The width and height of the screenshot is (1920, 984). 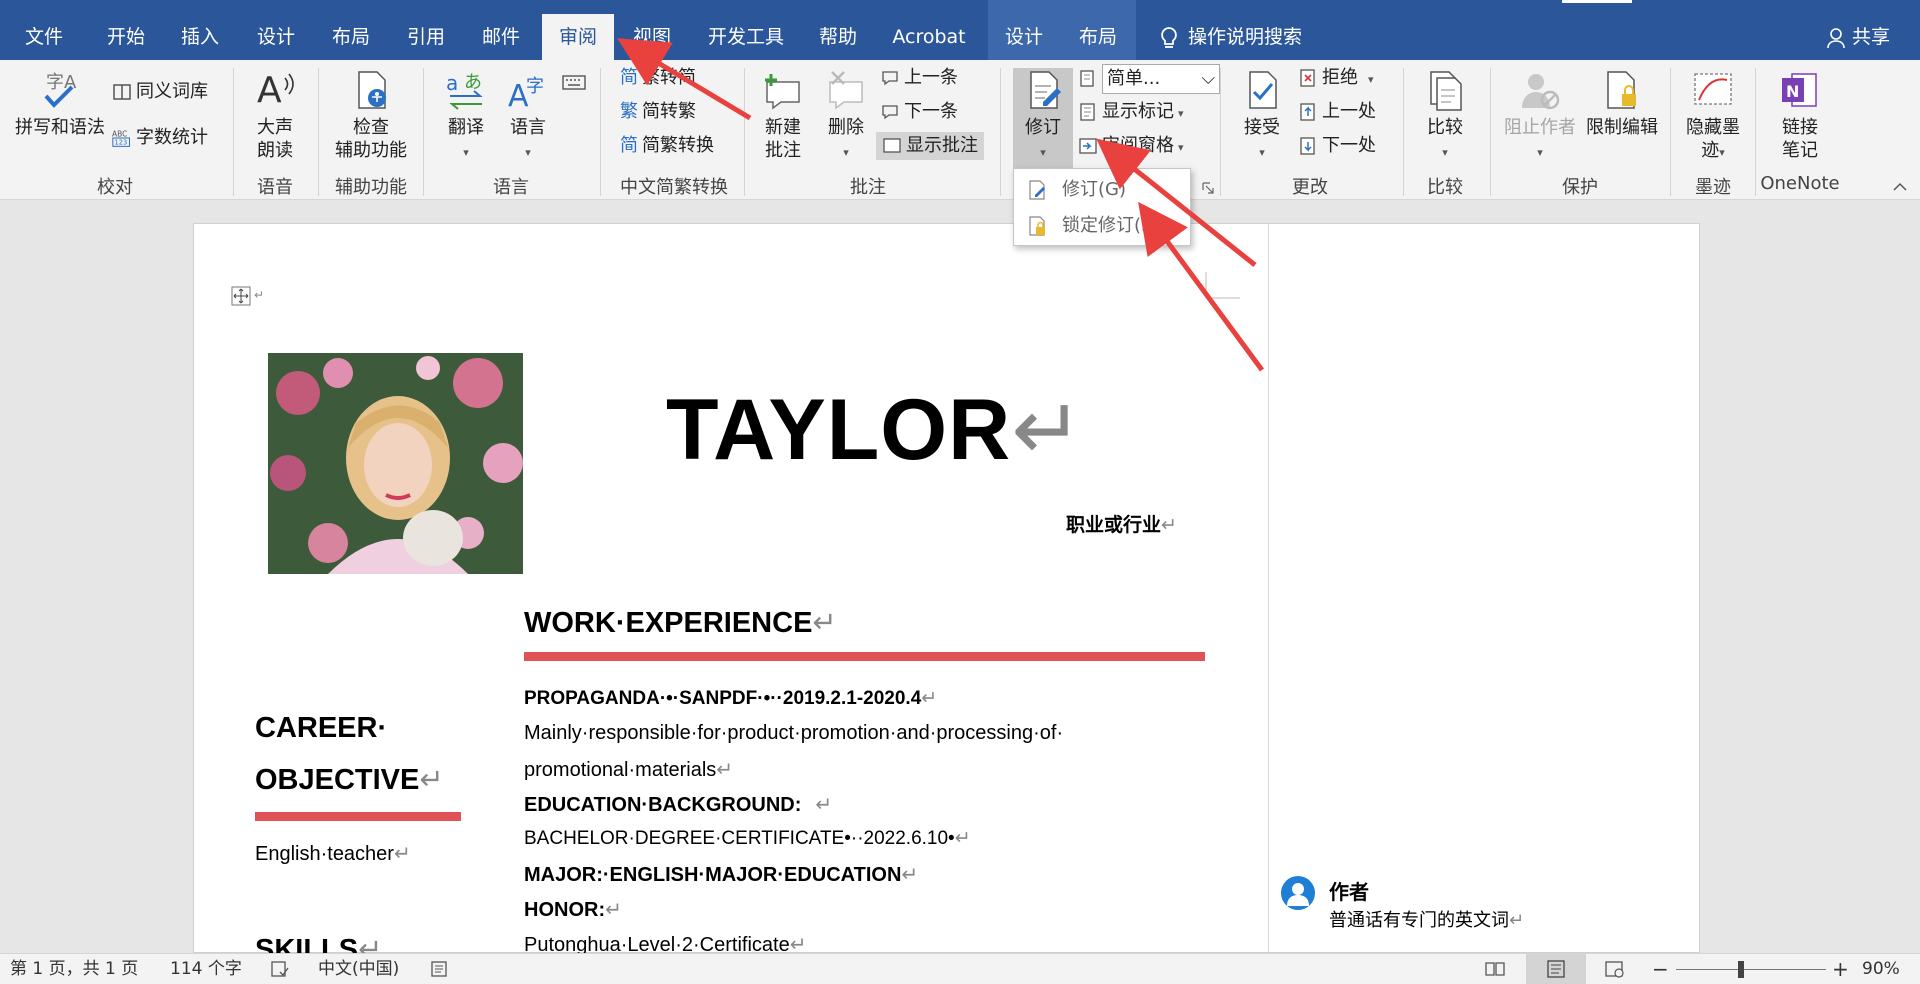 What do you see at coordinates (846, 116) in the screenshot?
I see `delete-comment-button: 删除 ▾` at bounding box center [846, 116].